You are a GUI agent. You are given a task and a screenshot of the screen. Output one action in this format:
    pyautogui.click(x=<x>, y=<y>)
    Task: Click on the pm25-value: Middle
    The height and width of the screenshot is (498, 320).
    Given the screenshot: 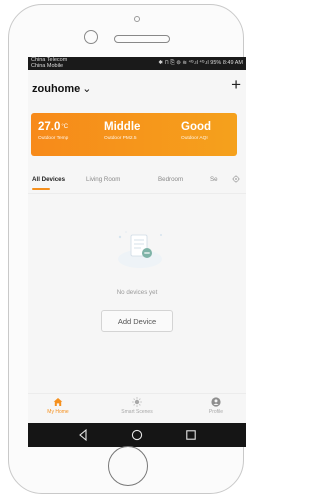 What is the action you would take?
    pyautogui.click(x=122, y=127)
    